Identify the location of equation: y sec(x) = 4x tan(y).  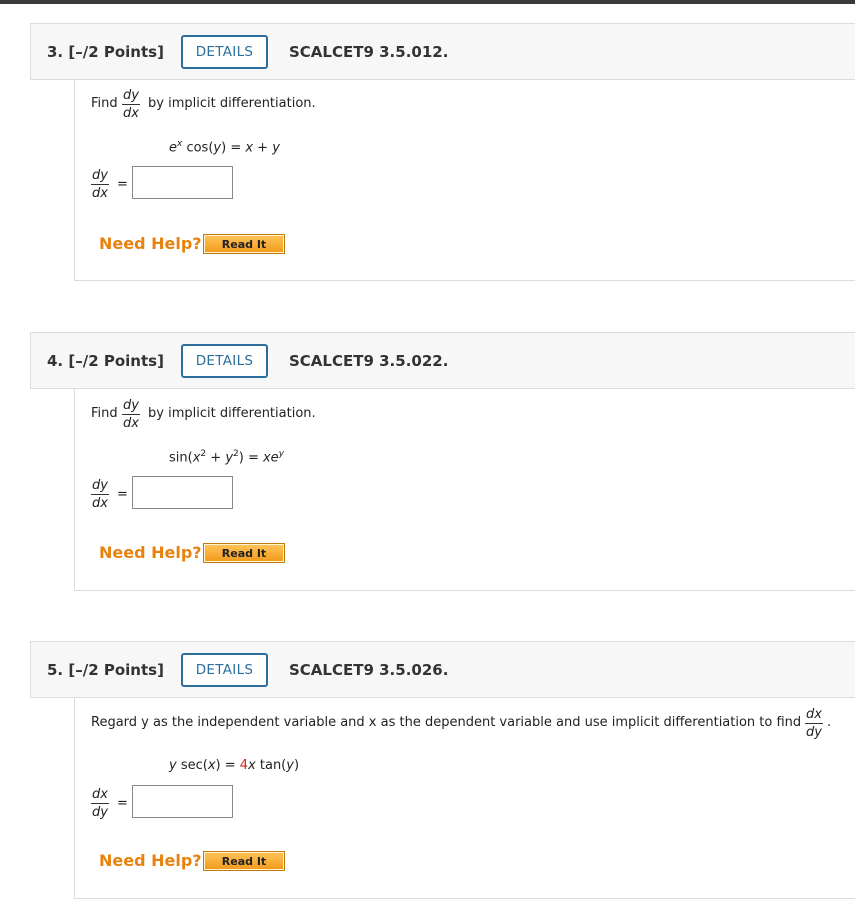
(234, 765).